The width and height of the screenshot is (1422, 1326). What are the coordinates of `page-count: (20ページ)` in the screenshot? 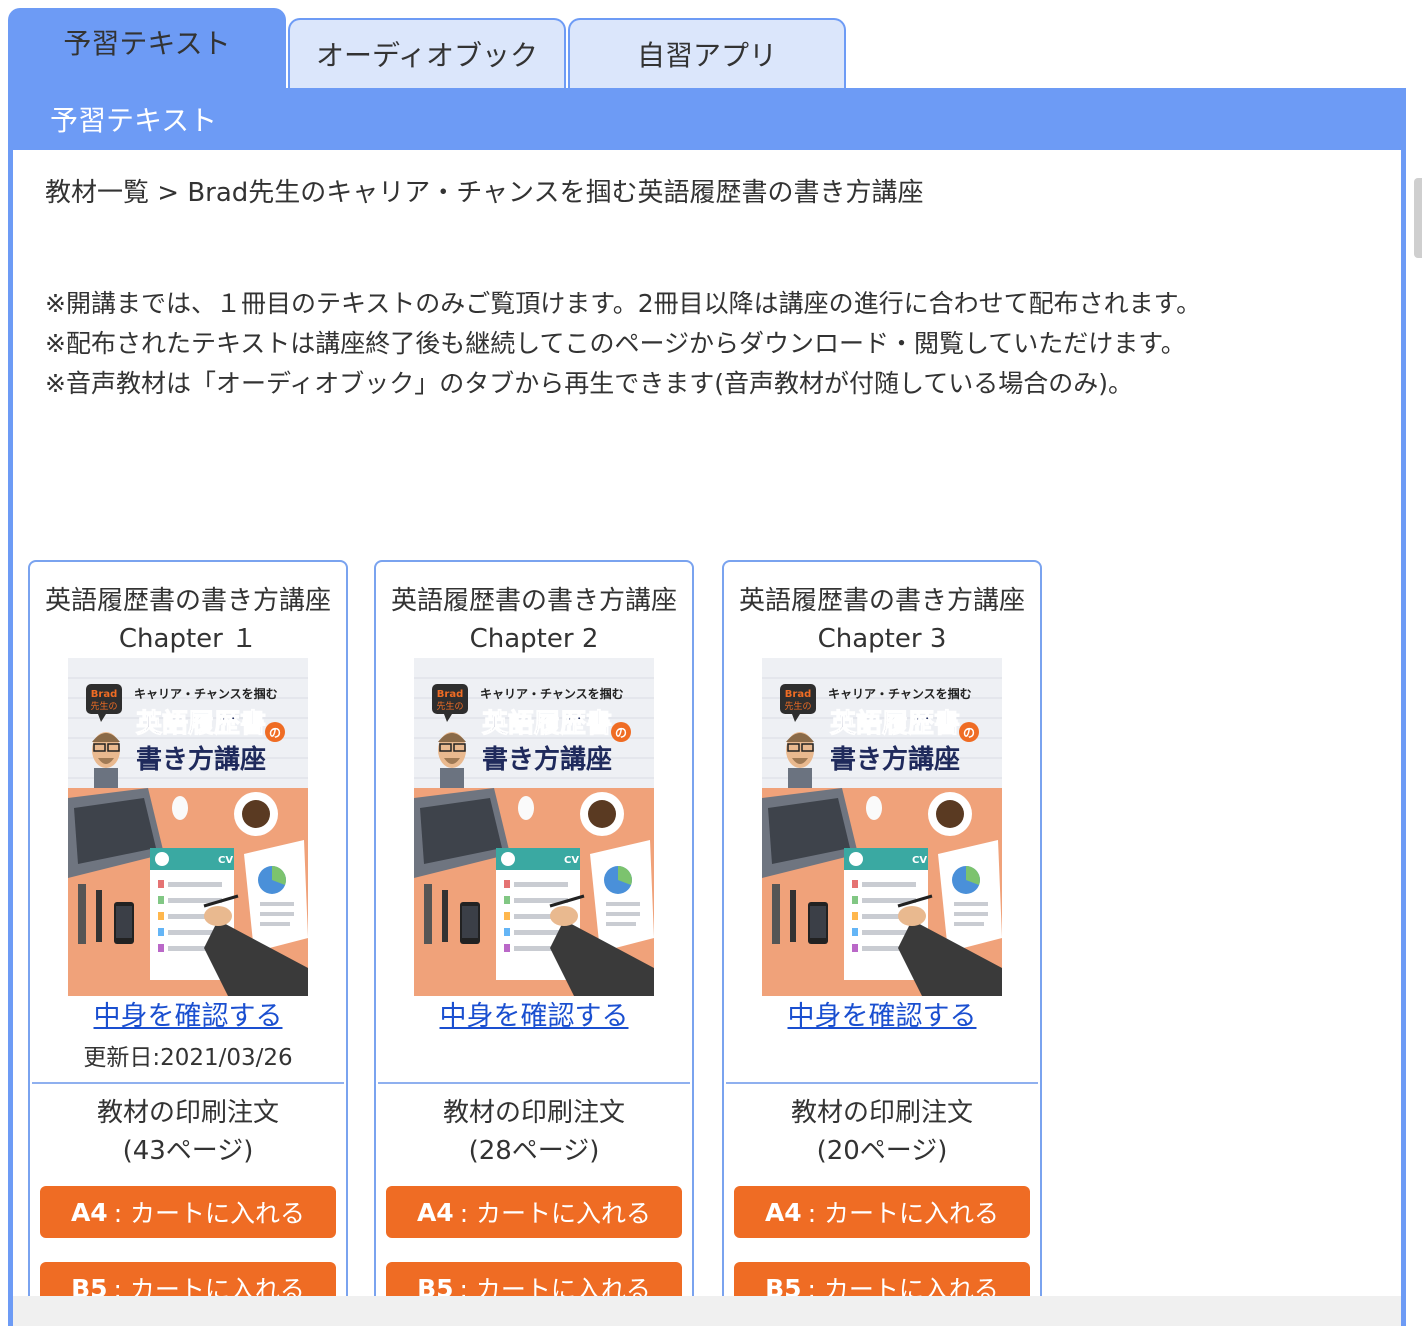 It's located at (882, 1151).